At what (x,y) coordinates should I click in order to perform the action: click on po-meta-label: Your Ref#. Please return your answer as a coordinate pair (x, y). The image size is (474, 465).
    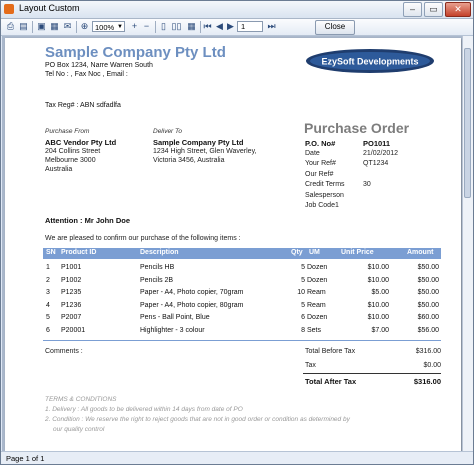
    Looking at the image, I should click on (320, 163).